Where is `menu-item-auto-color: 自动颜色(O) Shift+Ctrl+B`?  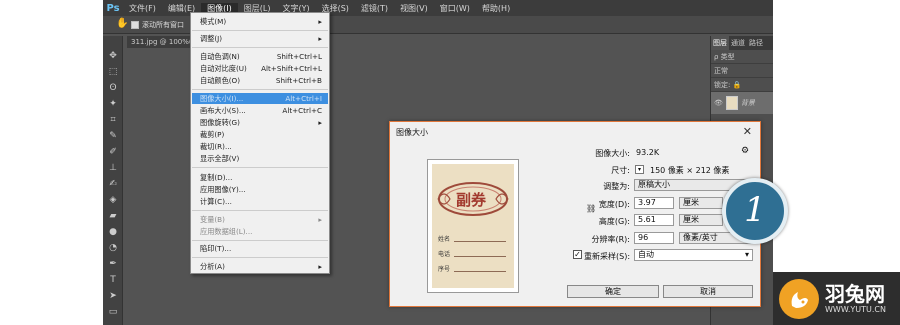
menu-item-auto-color: 自动颜色(O) Shift+Ctrl+B is located at coordinates (260, 80).